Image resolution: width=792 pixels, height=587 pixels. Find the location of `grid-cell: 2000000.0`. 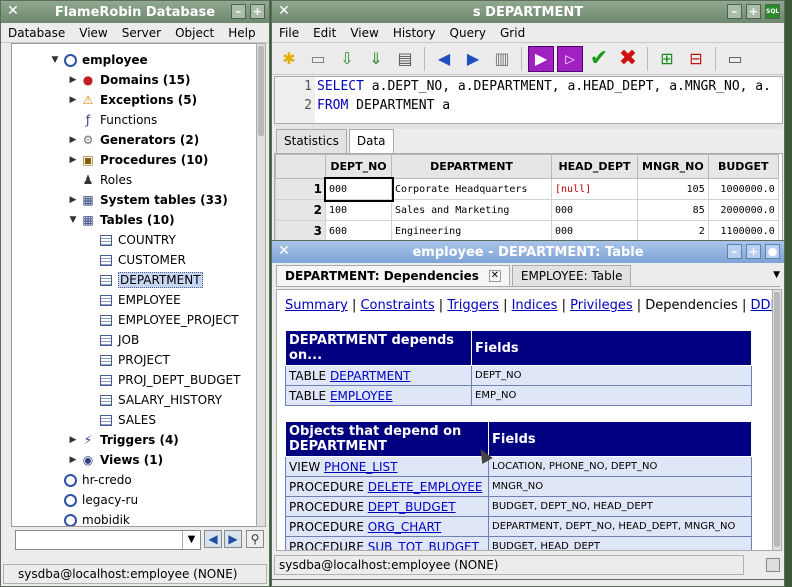

grid-cell: 2000000.0 is located at coordinates (743, 210).